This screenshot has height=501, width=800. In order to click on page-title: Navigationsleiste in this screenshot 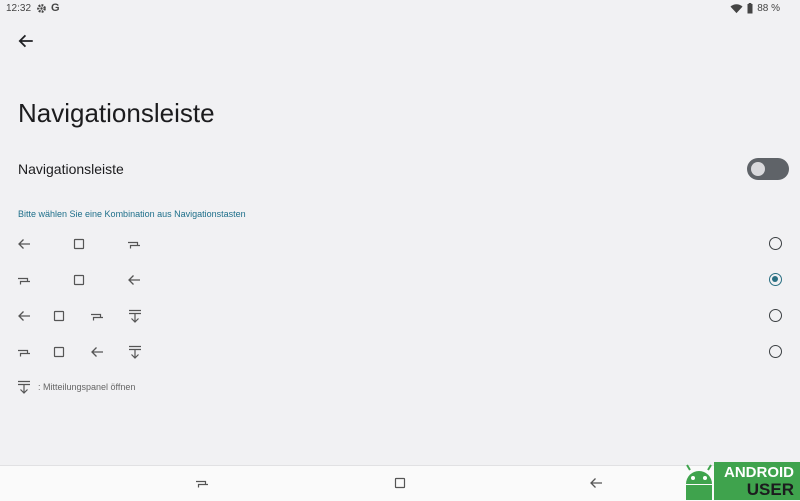, I will do `click(116, 113)`.